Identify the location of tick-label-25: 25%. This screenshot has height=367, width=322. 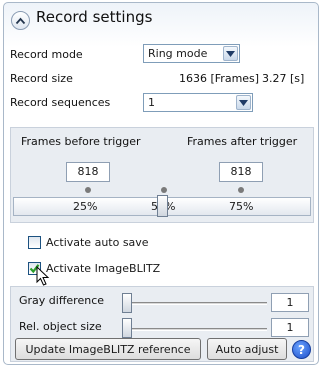
(85, 206).